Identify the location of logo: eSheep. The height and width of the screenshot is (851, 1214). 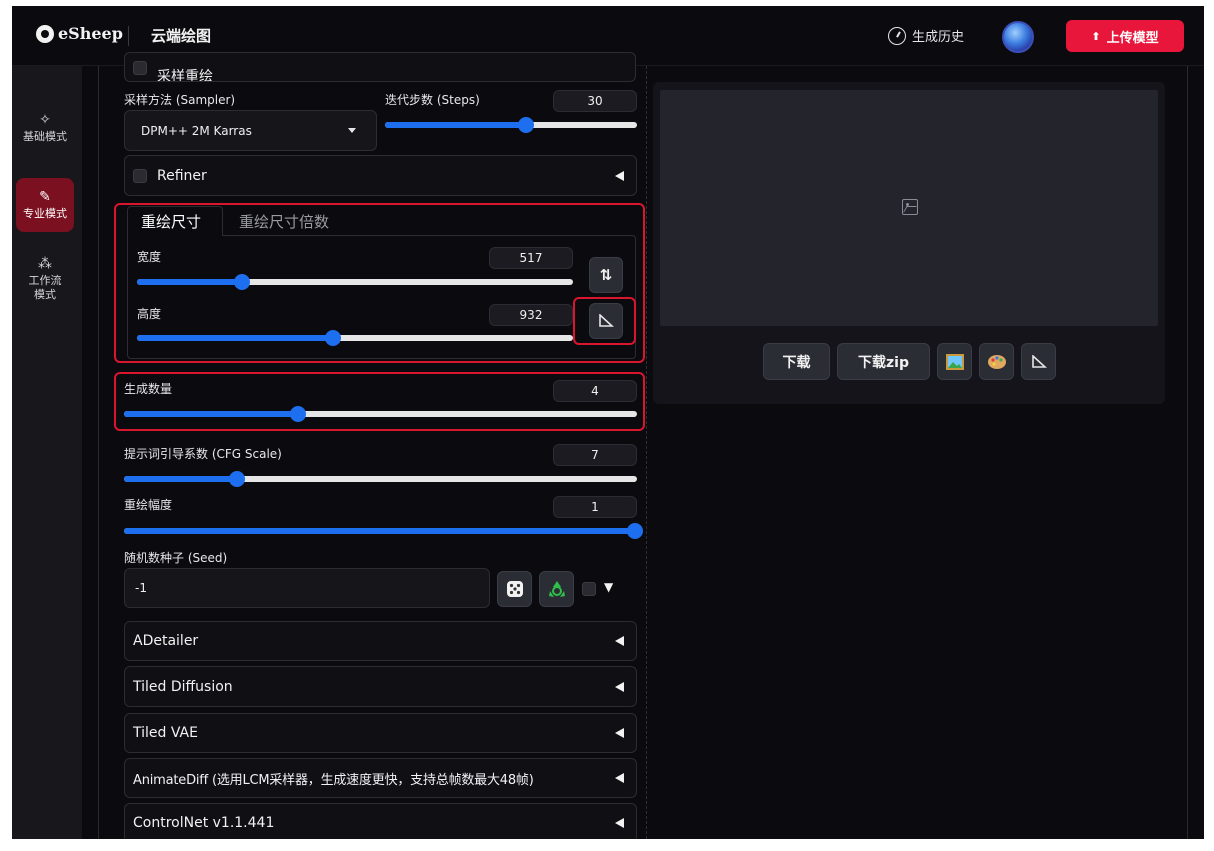
(79, 33).